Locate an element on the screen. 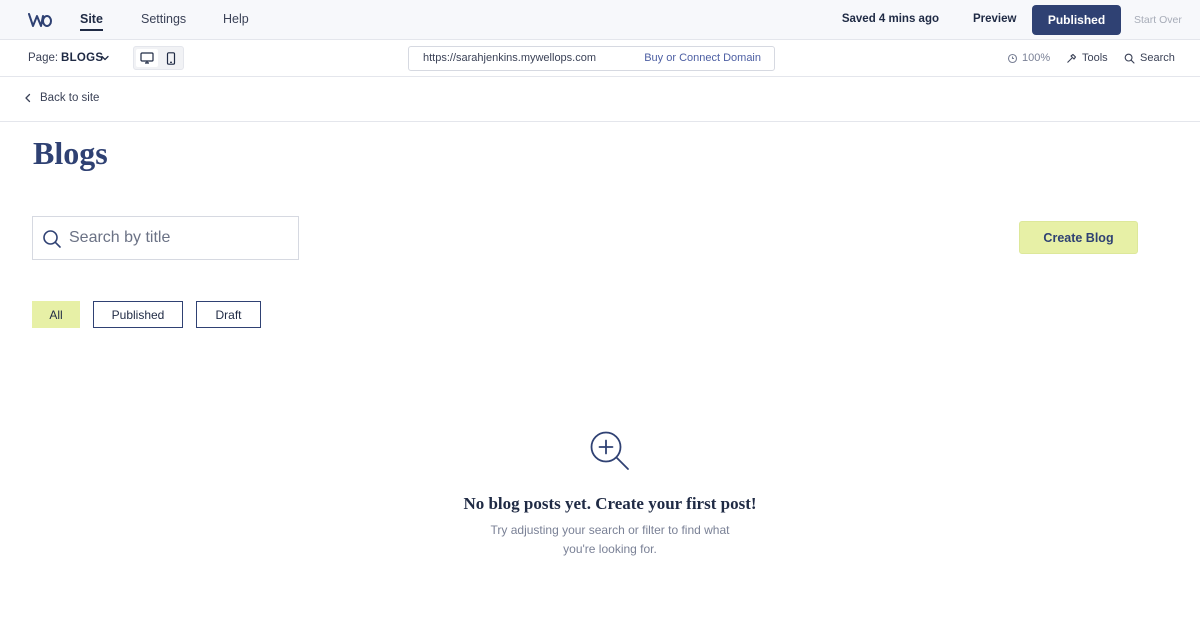 This screenshot has height=633, width=1200. zoom-icon is located at coordinates (1012, 58).